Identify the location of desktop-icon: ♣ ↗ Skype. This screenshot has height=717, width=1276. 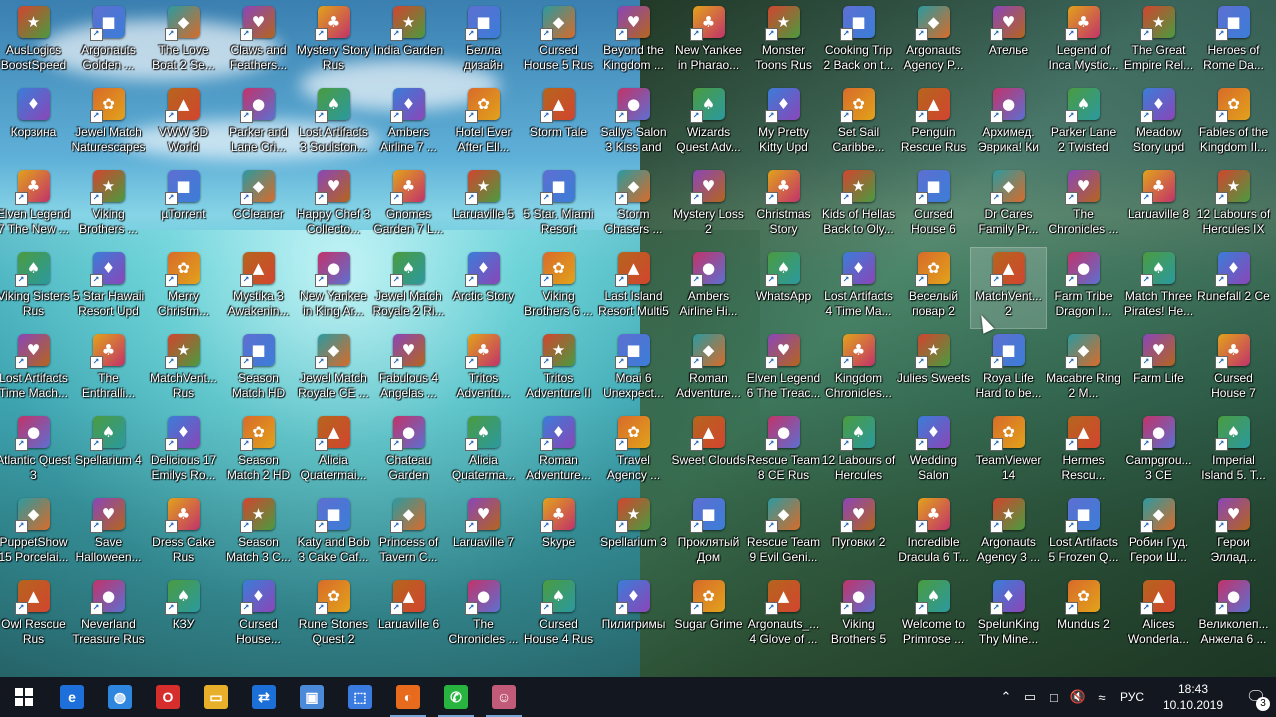
(558, 534).